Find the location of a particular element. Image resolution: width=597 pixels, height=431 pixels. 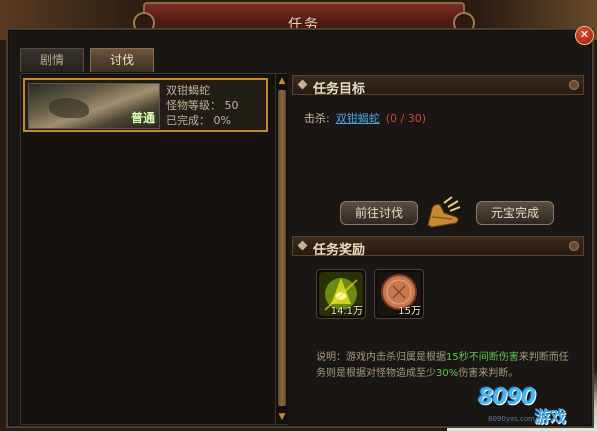

quest-difficulty: 普通 is located at coordinates (142, 118).